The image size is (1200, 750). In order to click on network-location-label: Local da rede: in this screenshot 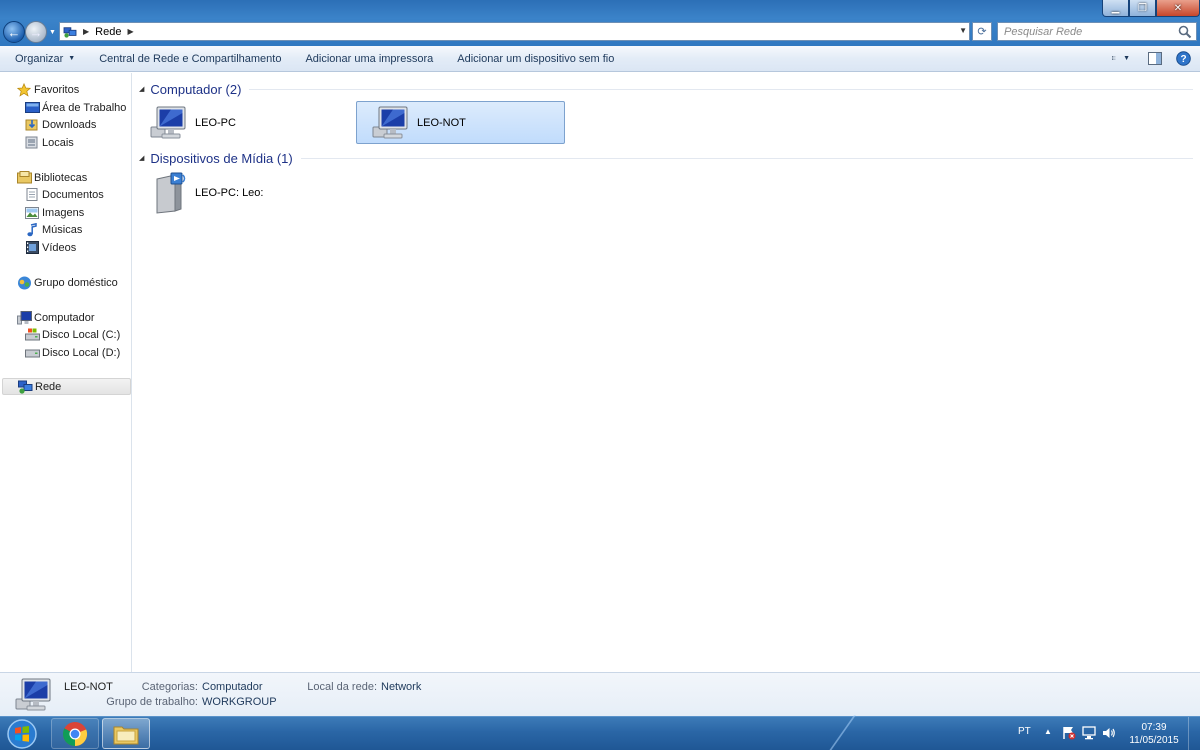, I will do `click(342, 687)`.